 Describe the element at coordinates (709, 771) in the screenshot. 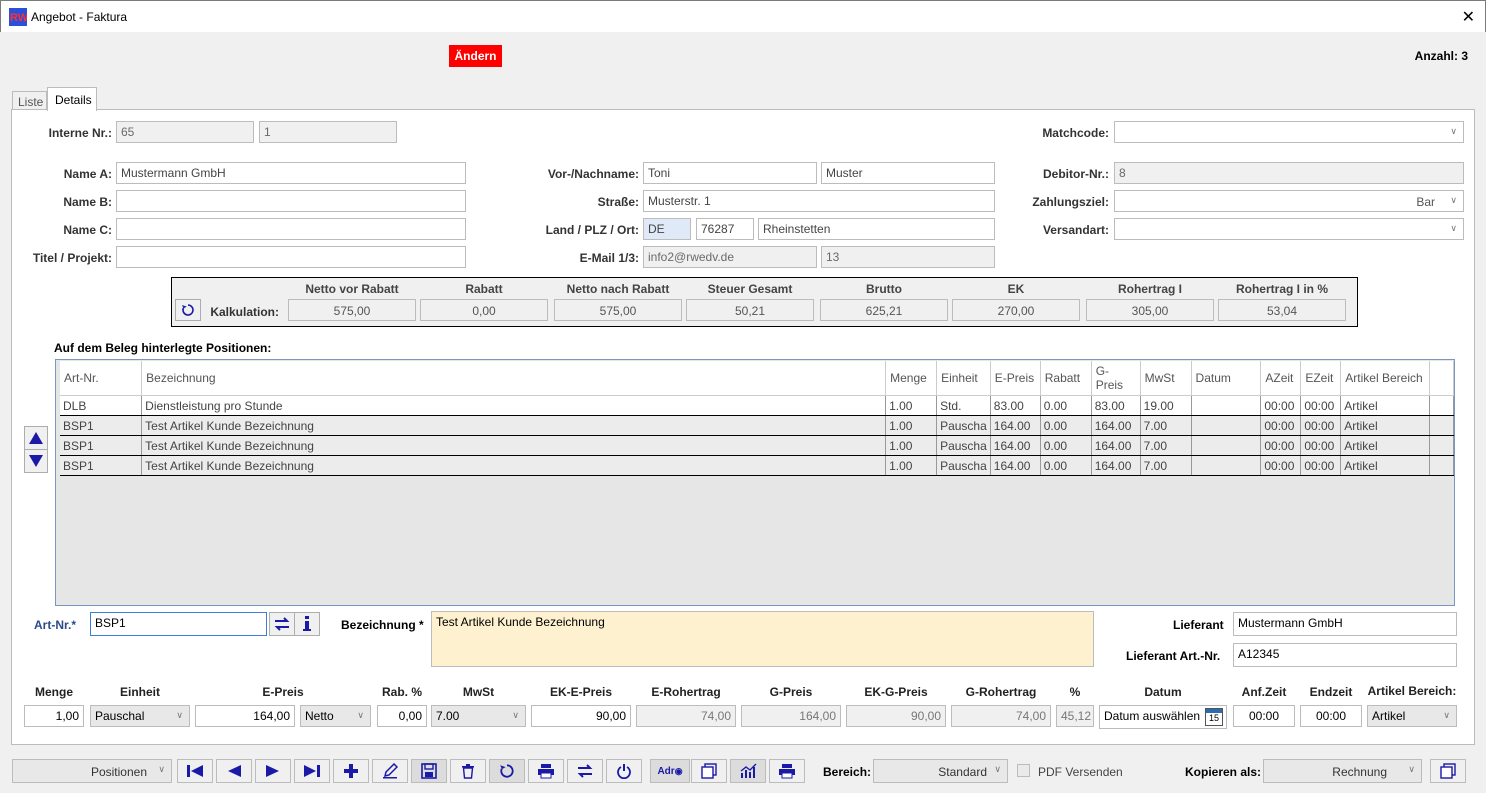

I see `copy-button` at that location.